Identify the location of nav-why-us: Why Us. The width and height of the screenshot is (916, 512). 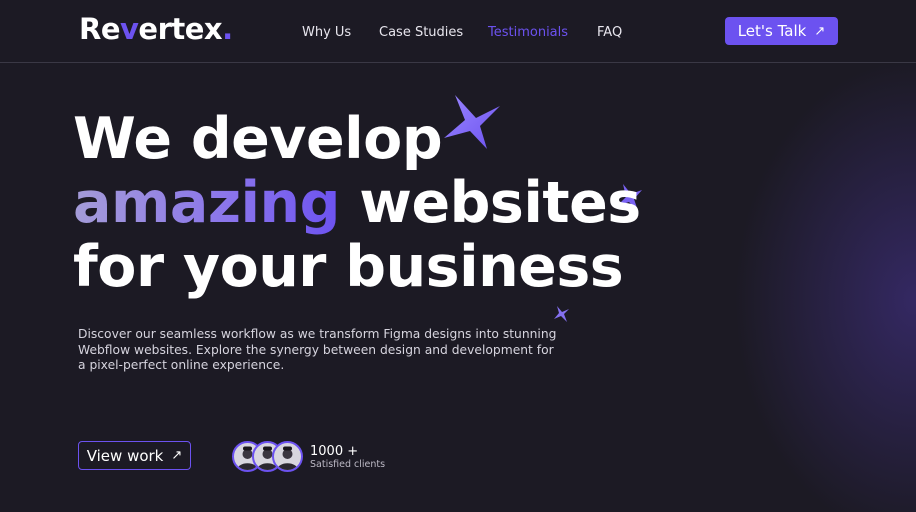
(326, 32).